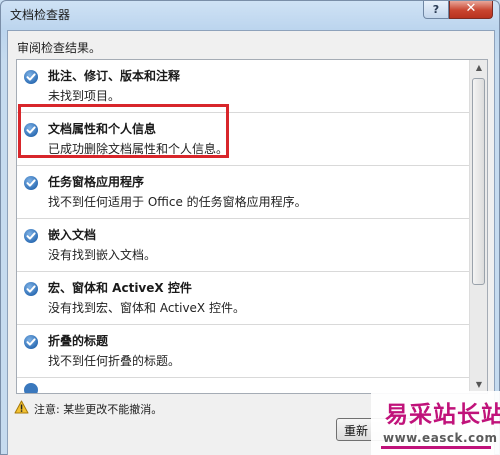 This screenshot has width=500, height=455. What do you see at coordinates (78, 341) in the screenshot?
I see `item-title: 折叠的标题` at bounding box center [78, 341].